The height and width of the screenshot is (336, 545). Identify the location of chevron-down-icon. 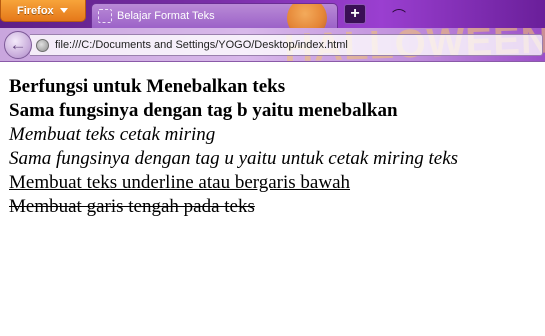
(63, 10).